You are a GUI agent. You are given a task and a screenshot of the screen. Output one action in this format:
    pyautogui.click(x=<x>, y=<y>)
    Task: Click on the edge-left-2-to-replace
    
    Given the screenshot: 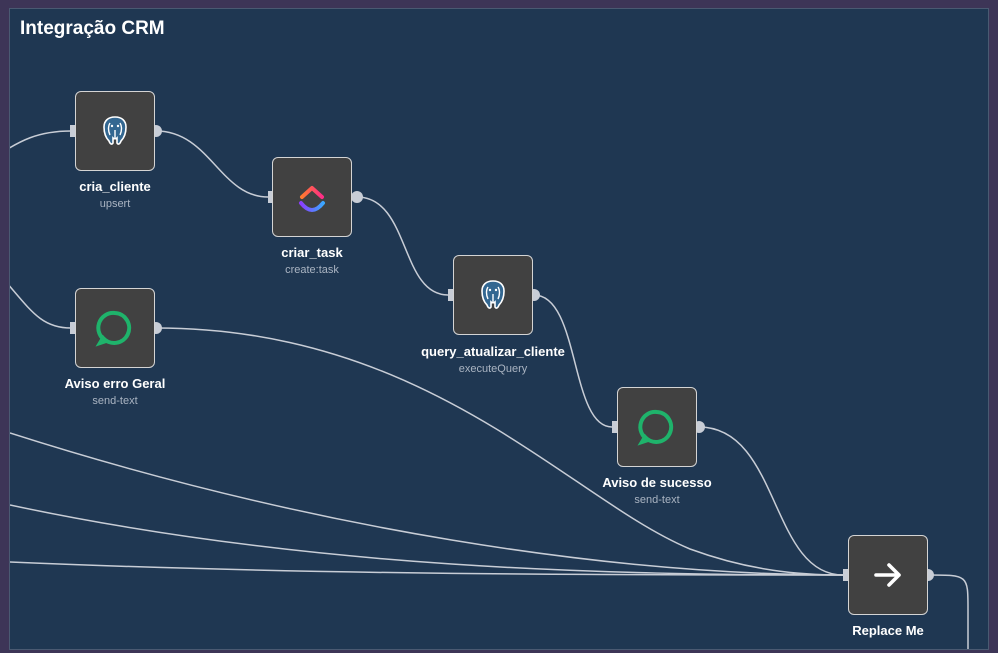 What is the action you would take?
    pyautogui.click(x=427, y=540)
    